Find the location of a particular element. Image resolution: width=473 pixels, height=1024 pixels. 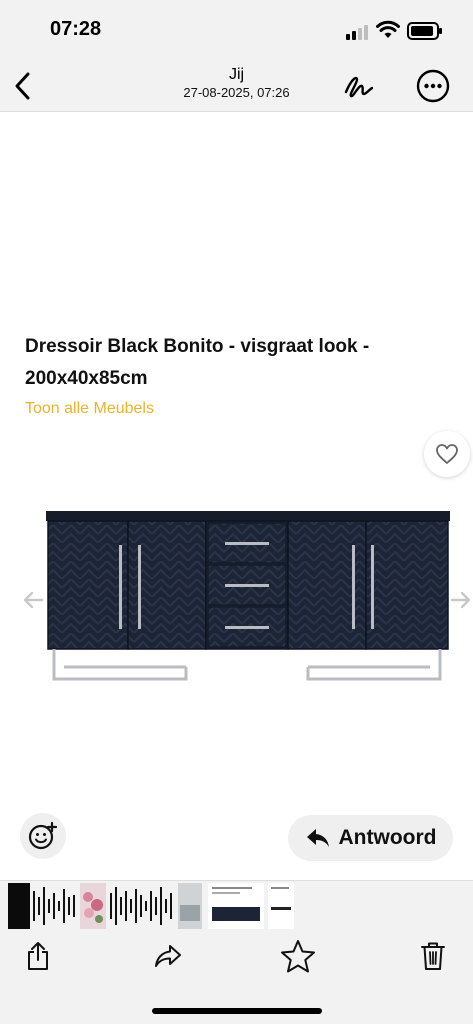

emoji-add-icon is located at coordinates (43, 835).